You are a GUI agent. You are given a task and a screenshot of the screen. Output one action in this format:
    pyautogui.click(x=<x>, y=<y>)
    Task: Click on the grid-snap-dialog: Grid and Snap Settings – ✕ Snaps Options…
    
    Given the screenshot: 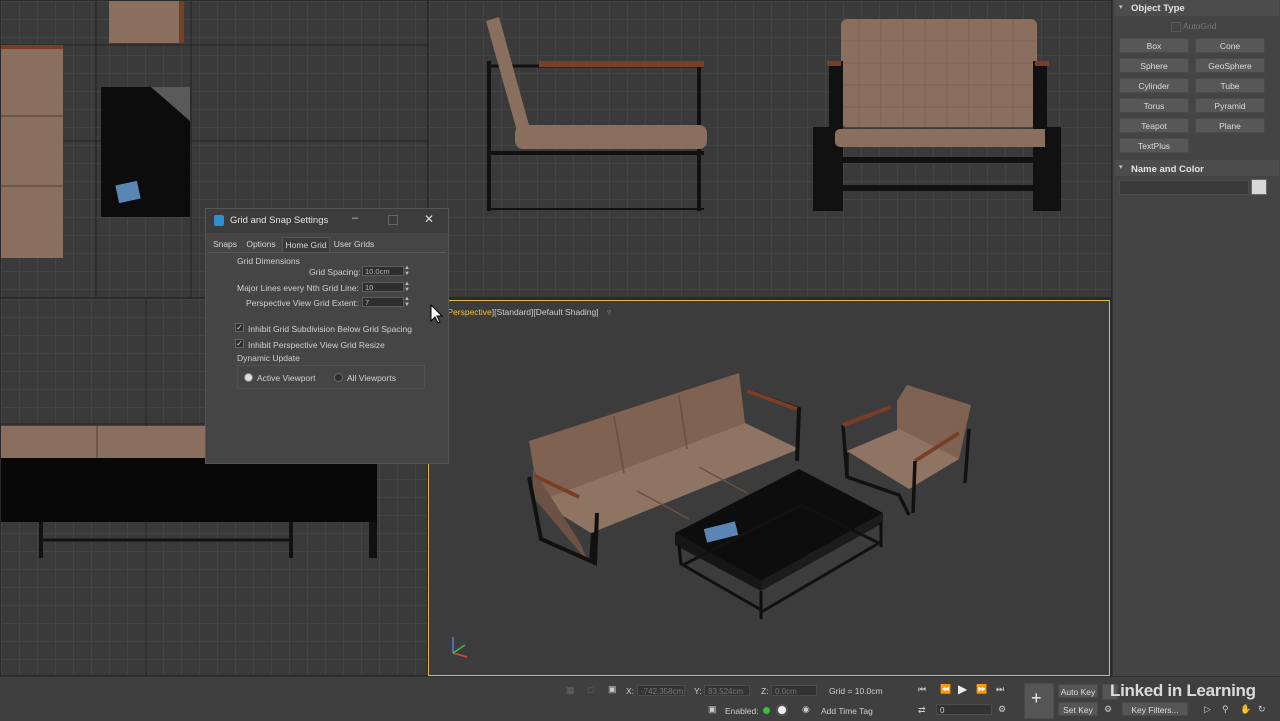 What is the action you would take?
    pyautogui.click(x=327, y=336)
    